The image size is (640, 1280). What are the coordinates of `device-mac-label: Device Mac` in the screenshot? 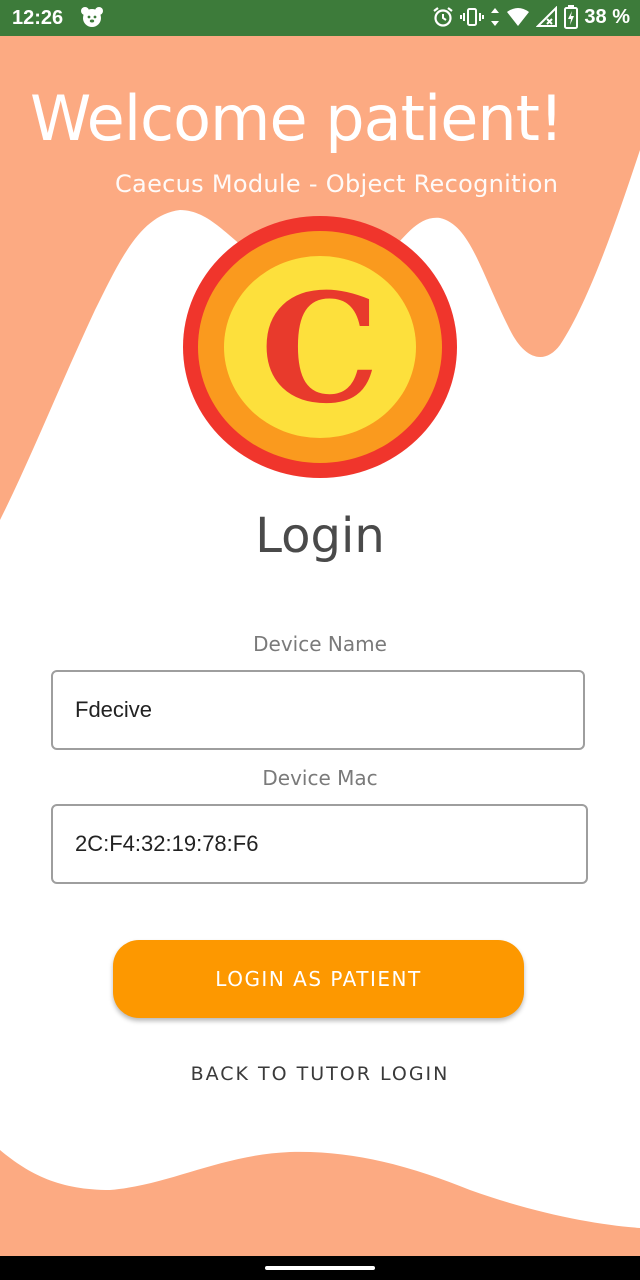 It's located at (320, 778).